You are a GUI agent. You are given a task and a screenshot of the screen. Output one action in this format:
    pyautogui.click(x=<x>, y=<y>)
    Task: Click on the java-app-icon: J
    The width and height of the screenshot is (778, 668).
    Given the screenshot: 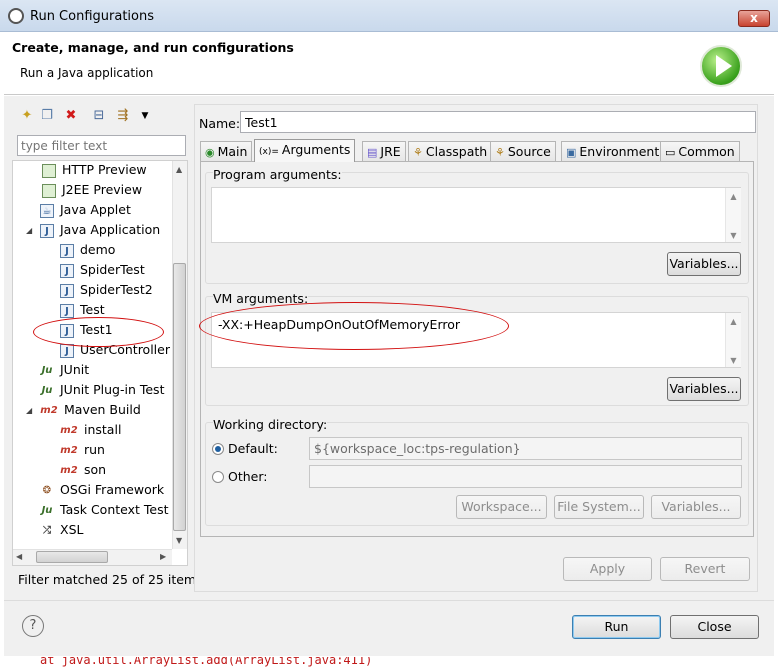 What is the action you would take?
    pyautogui.click(x=47, y=230)
    